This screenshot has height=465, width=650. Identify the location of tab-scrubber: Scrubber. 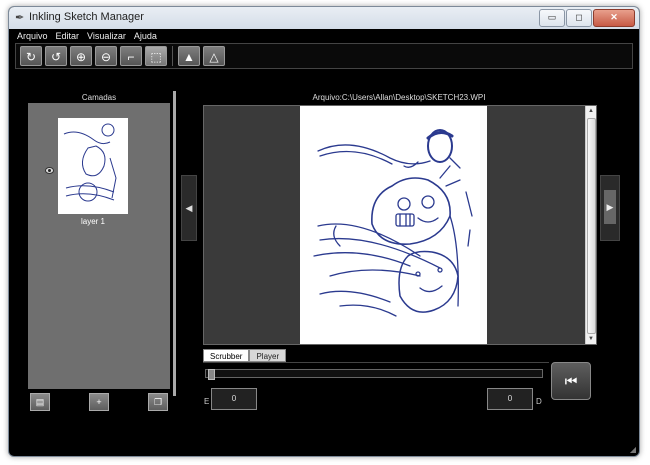
(226, 355).